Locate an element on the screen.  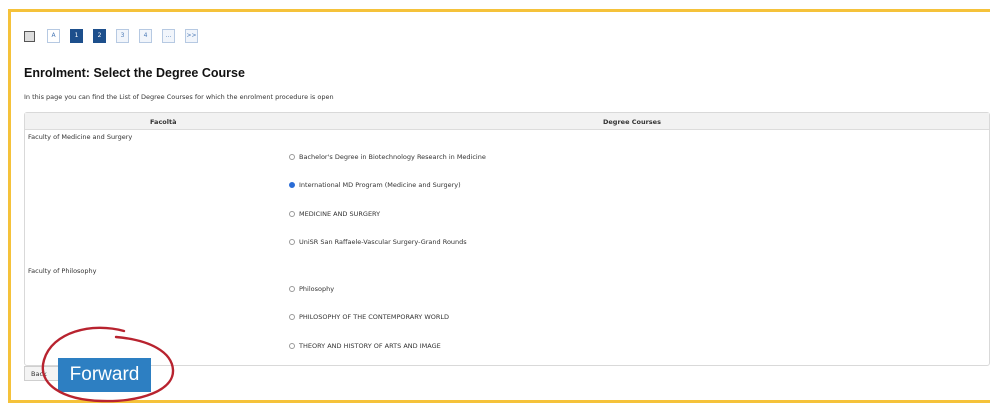
header-facolta: Facoltà is located at coordinates (163, 122).